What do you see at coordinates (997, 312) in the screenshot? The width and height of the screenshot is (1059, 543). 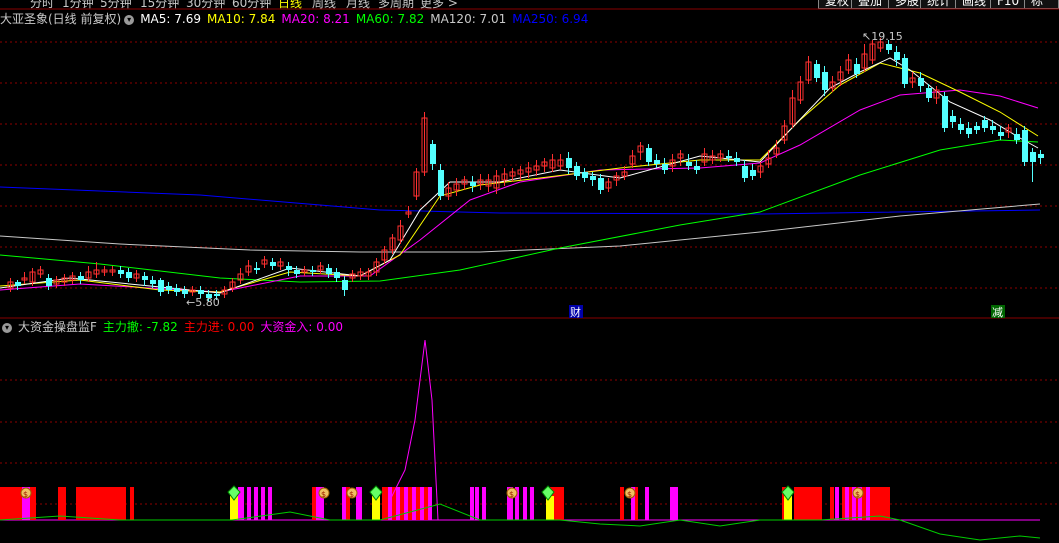 I see `event-label-jian: 减` at bounding box center [997, 312].